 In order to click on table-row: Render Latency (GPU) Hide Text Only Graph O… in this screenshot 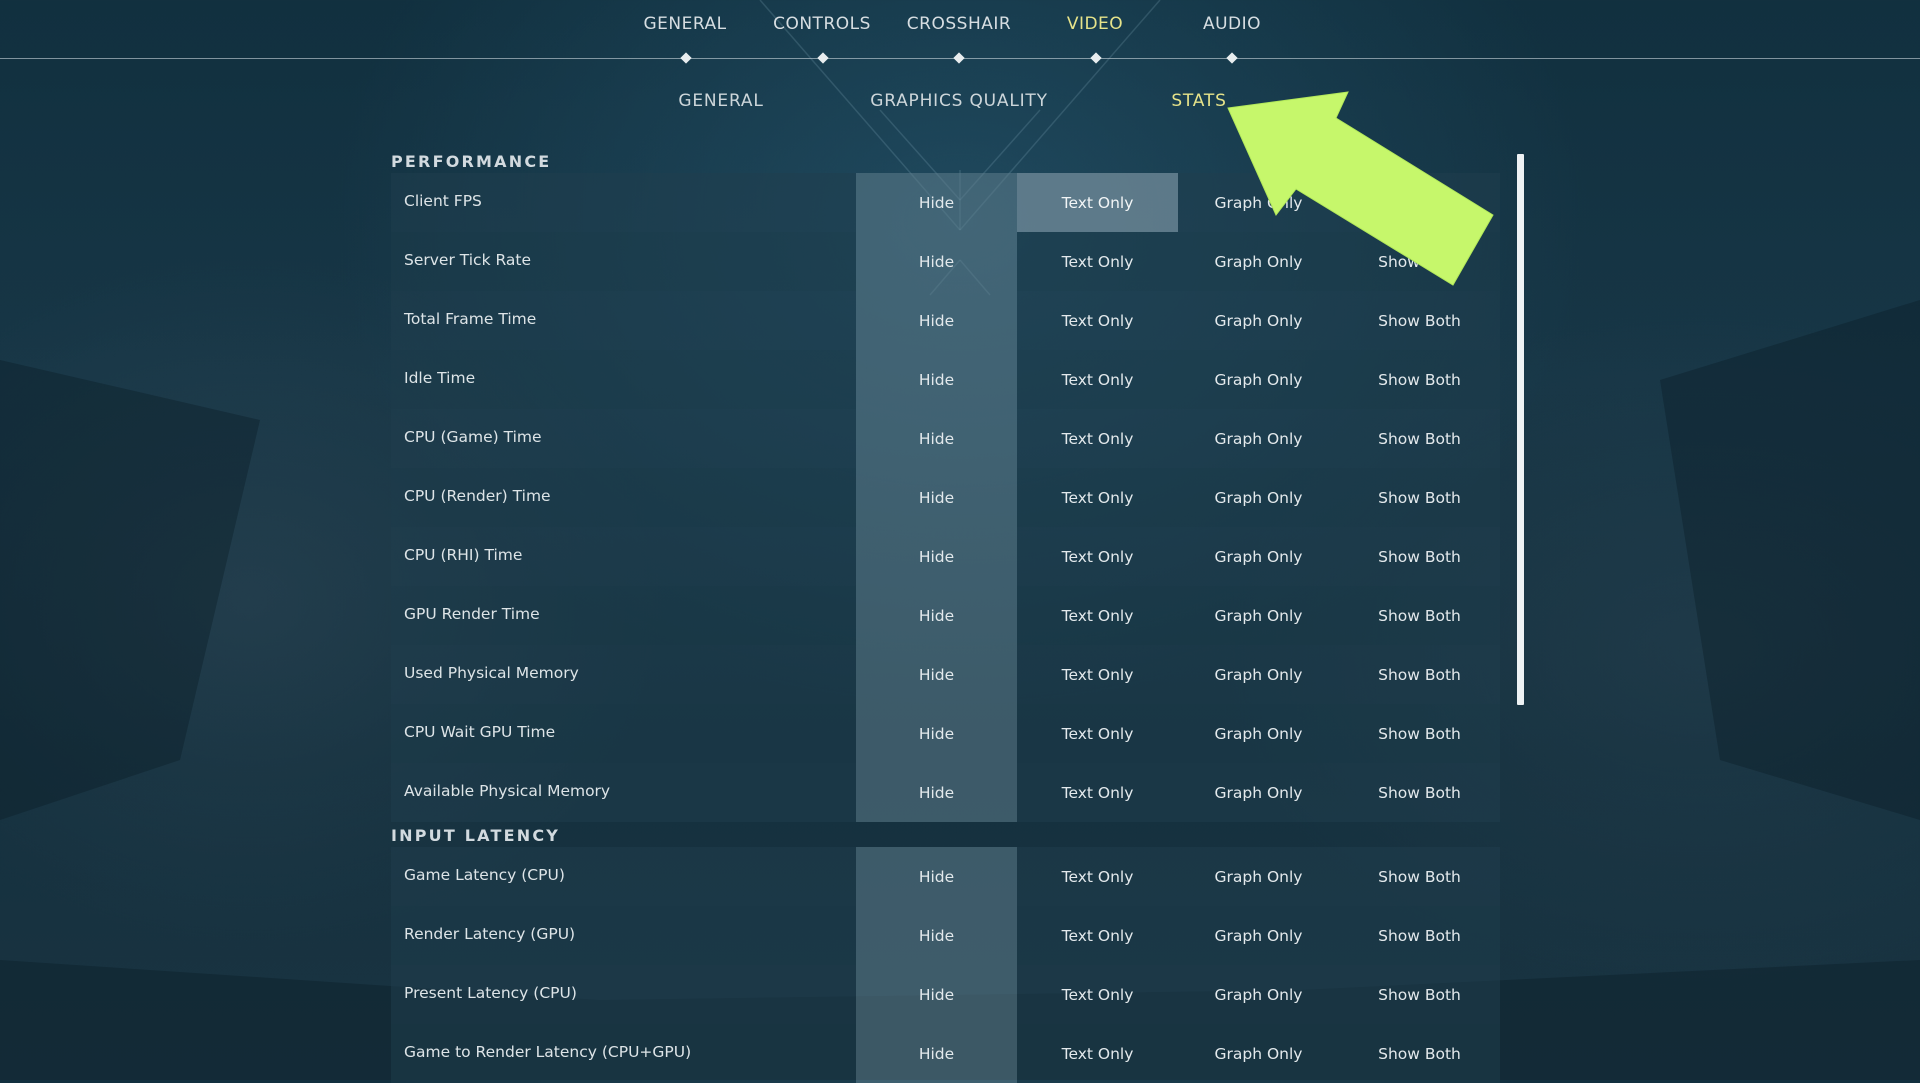, I will do `click(945, 935)`.